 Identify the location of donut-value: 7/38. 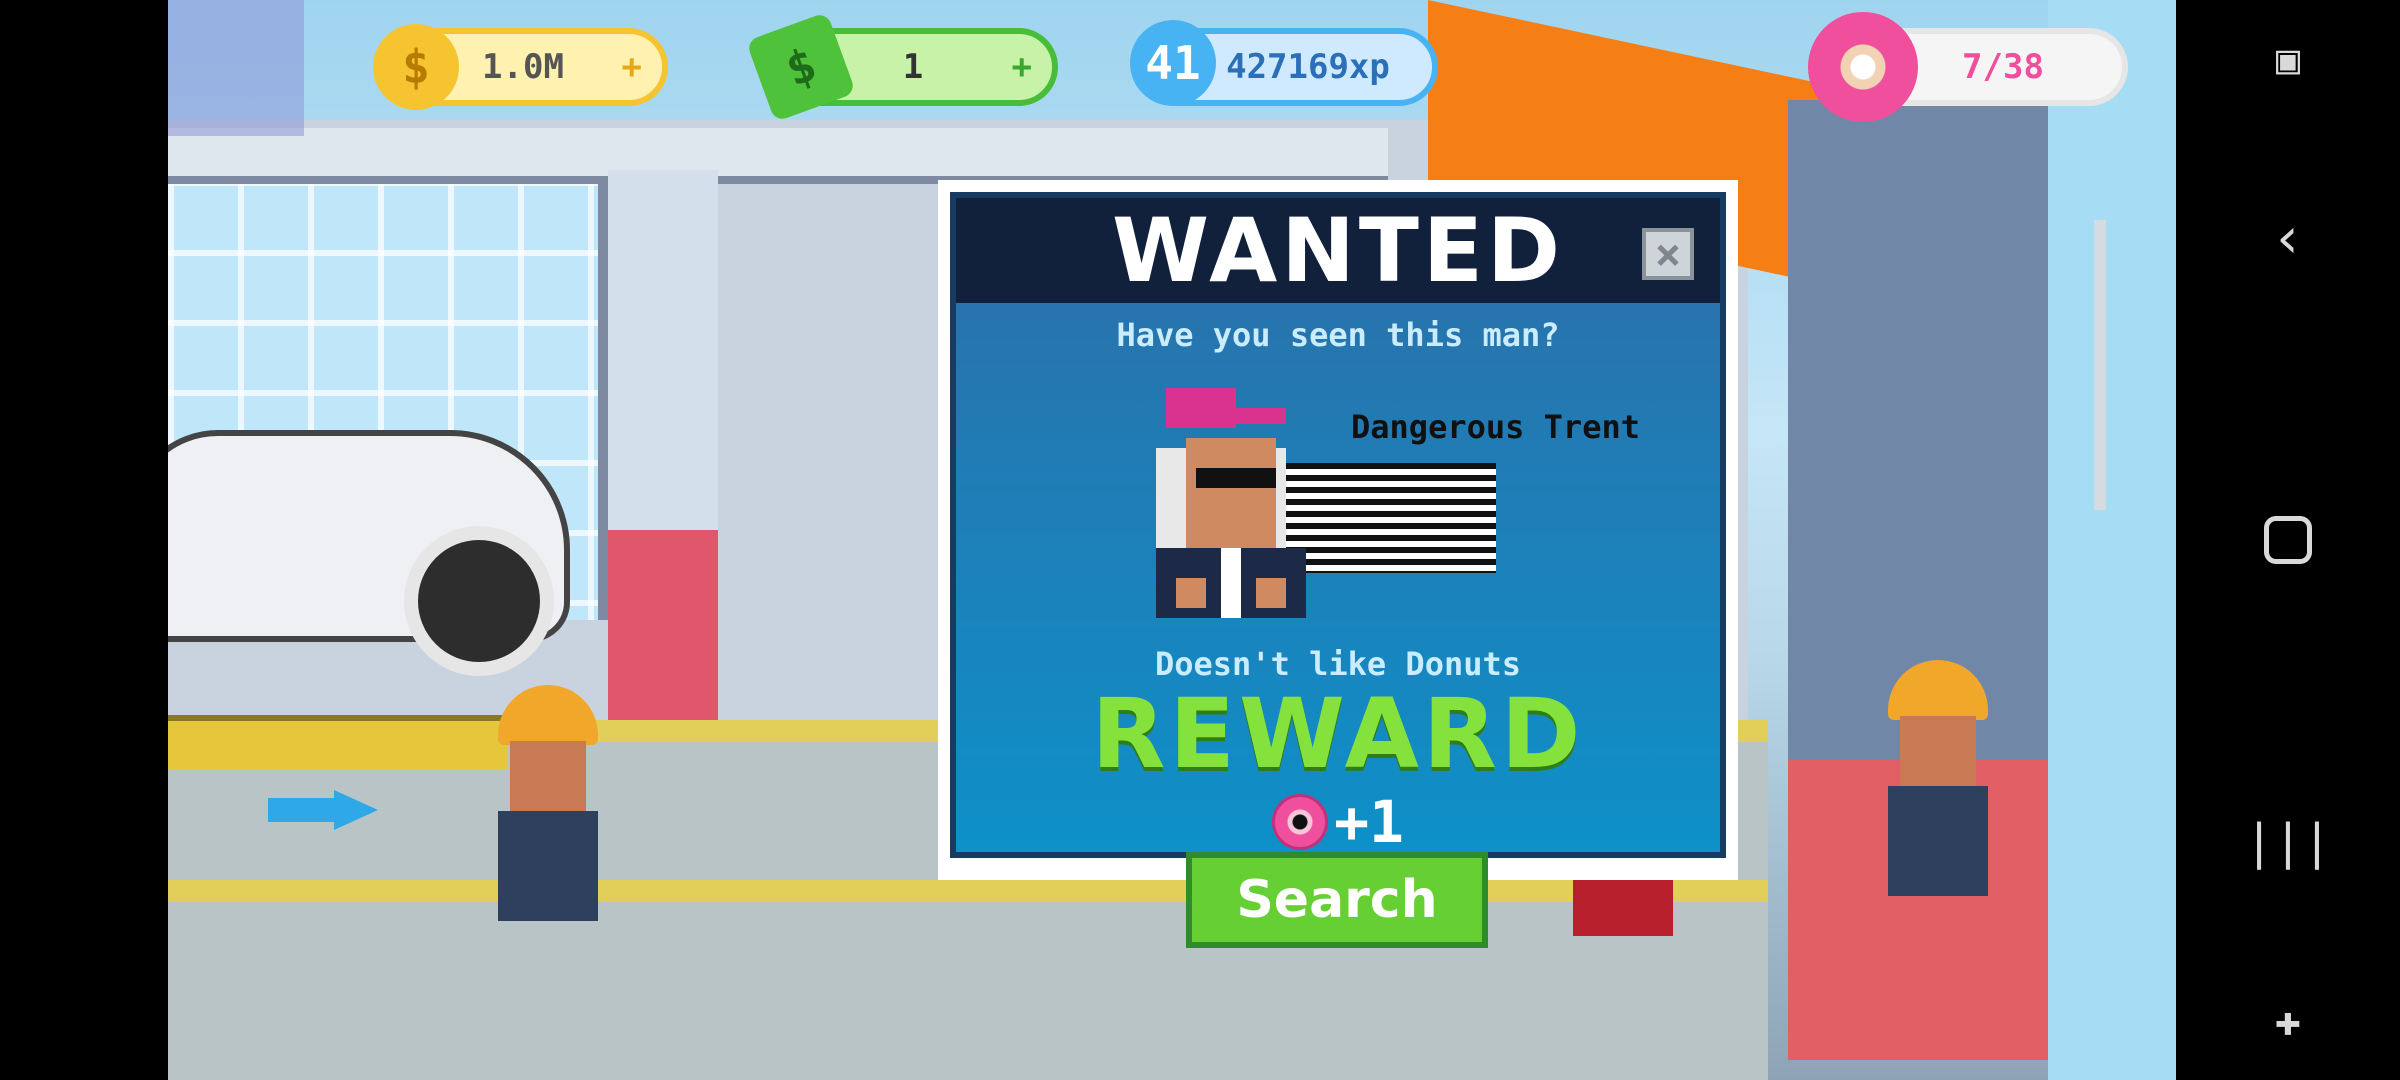
(2003, 67).